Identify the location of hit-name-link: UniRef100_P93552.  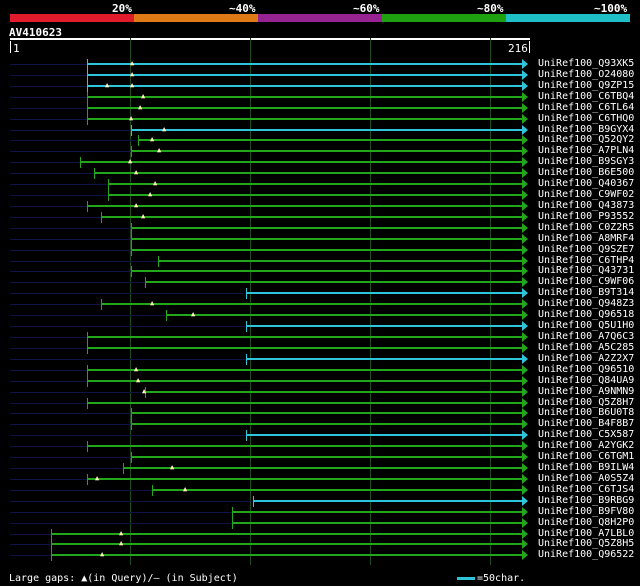
(586, 216).